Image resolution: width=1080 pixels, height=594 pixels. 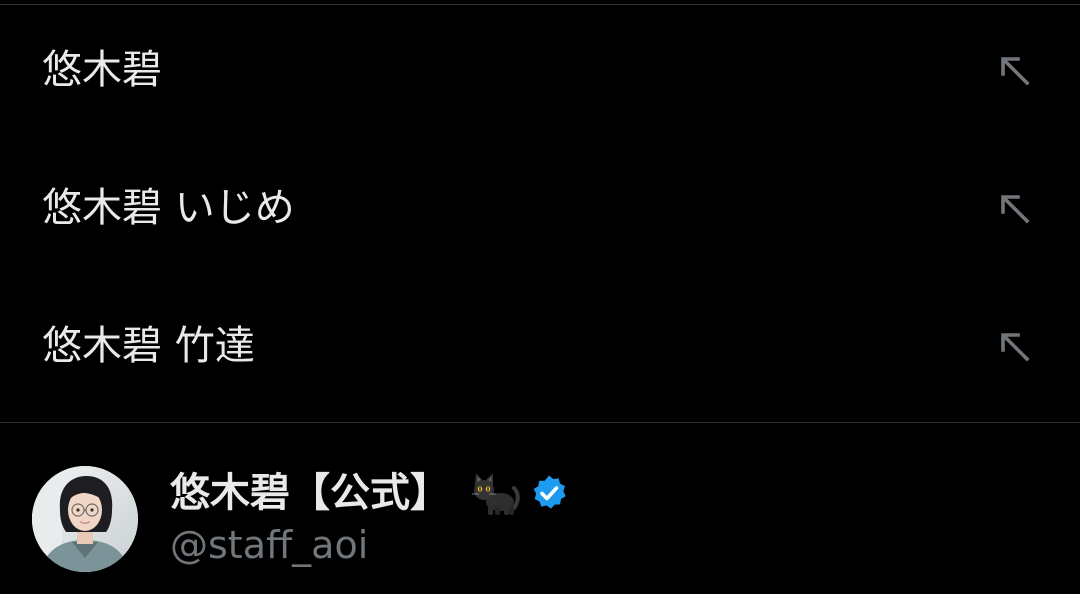 What do you see at coordinates (102, 70) in the screenshot?
I see `suggestion-text: 悠木碧` at bounding box center [102, 70].